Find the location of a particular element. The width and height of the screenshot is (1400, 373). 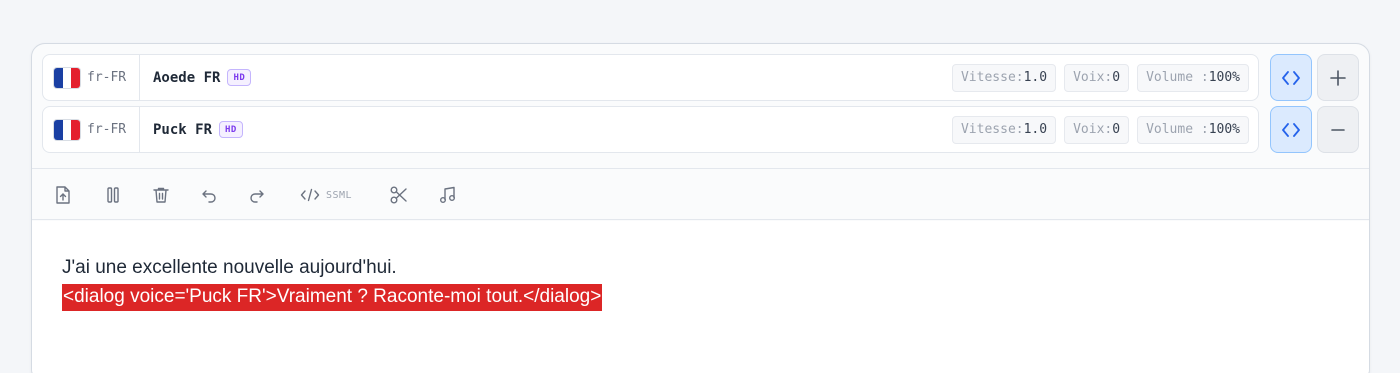

redo-icon is located at coordinates (257, 196).